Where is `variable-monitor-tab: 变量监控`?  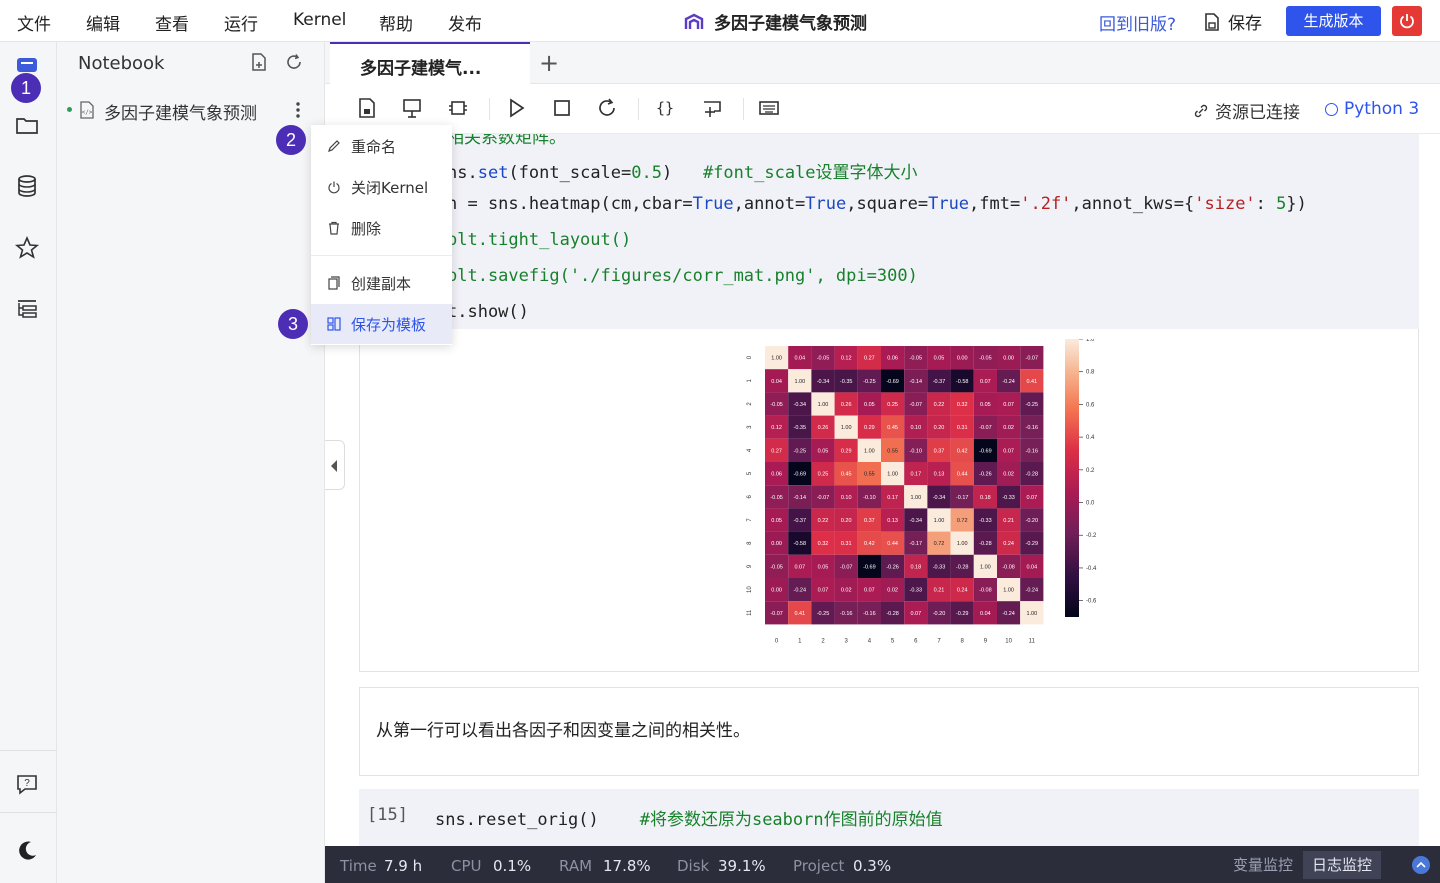
variable-monitor-tab: 变量监控 is located at coordinates (1263, 865).